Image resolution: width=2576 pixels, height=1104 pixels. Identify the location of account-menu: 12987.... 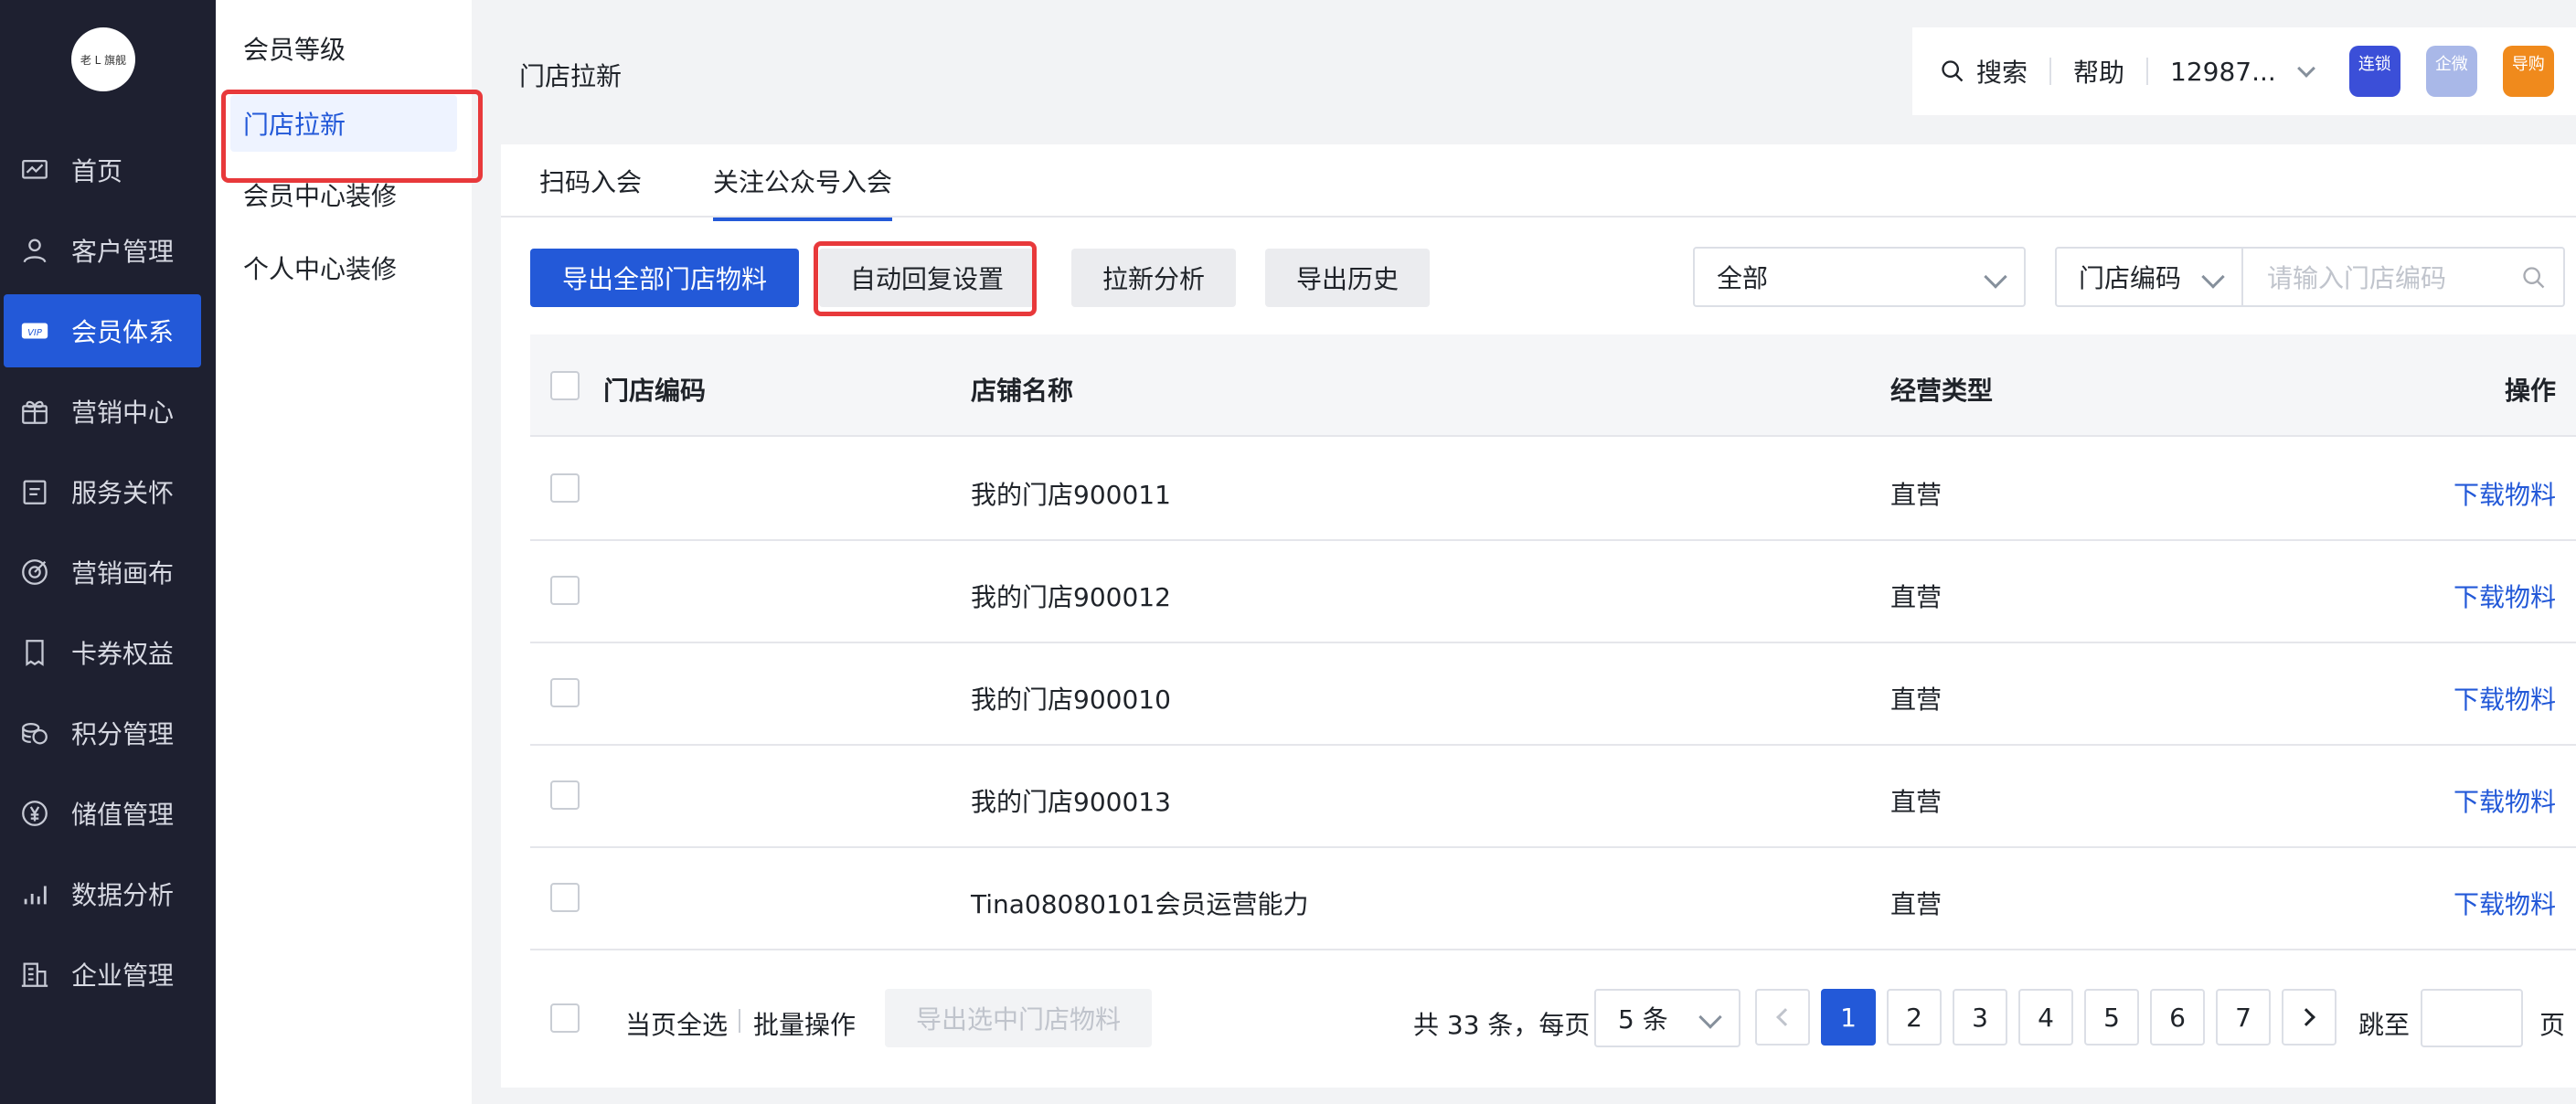
(2242, 71).